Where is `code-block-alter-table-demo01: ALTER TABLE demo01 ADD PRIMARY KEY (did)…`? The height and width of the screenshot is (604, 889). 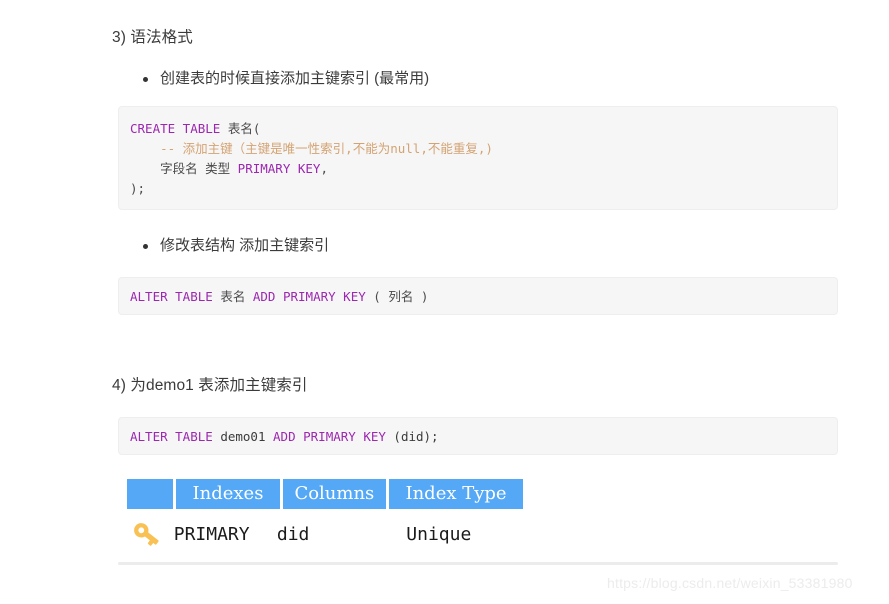
code-block-alter-table-demo01: ALTER TABLE demo01 ADD PRIMARY KEY (did)… is located at coordinates (478, 436).